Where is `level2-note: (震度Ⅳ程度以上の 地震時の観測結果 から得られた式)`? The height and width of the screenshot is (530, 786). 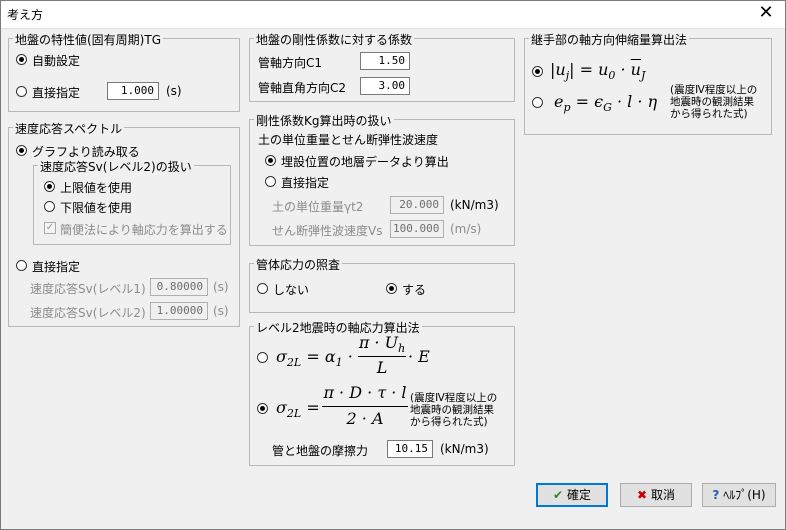 level2-note: (震度Ⅳ程度以上の 地震時の観測結果 から得られた式) is located at coordinates (454, 410).